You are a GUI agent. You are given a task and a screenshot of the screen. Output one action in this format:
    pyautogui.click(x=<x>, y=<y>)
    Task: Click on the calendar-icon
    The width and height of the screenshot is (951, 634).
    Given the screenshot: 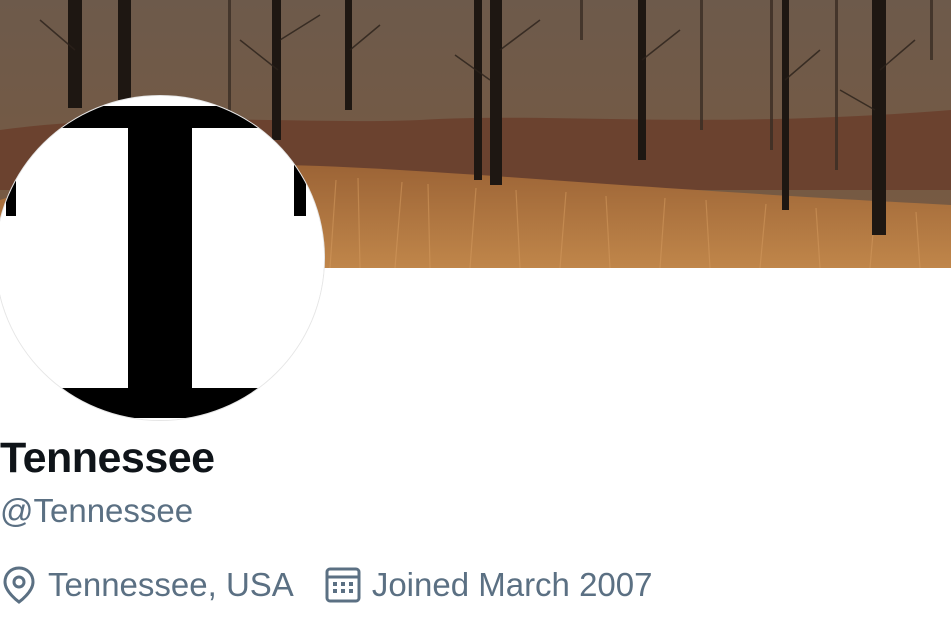 What is the action you would take?
    pyautogui.click(x=343, y=585)
    